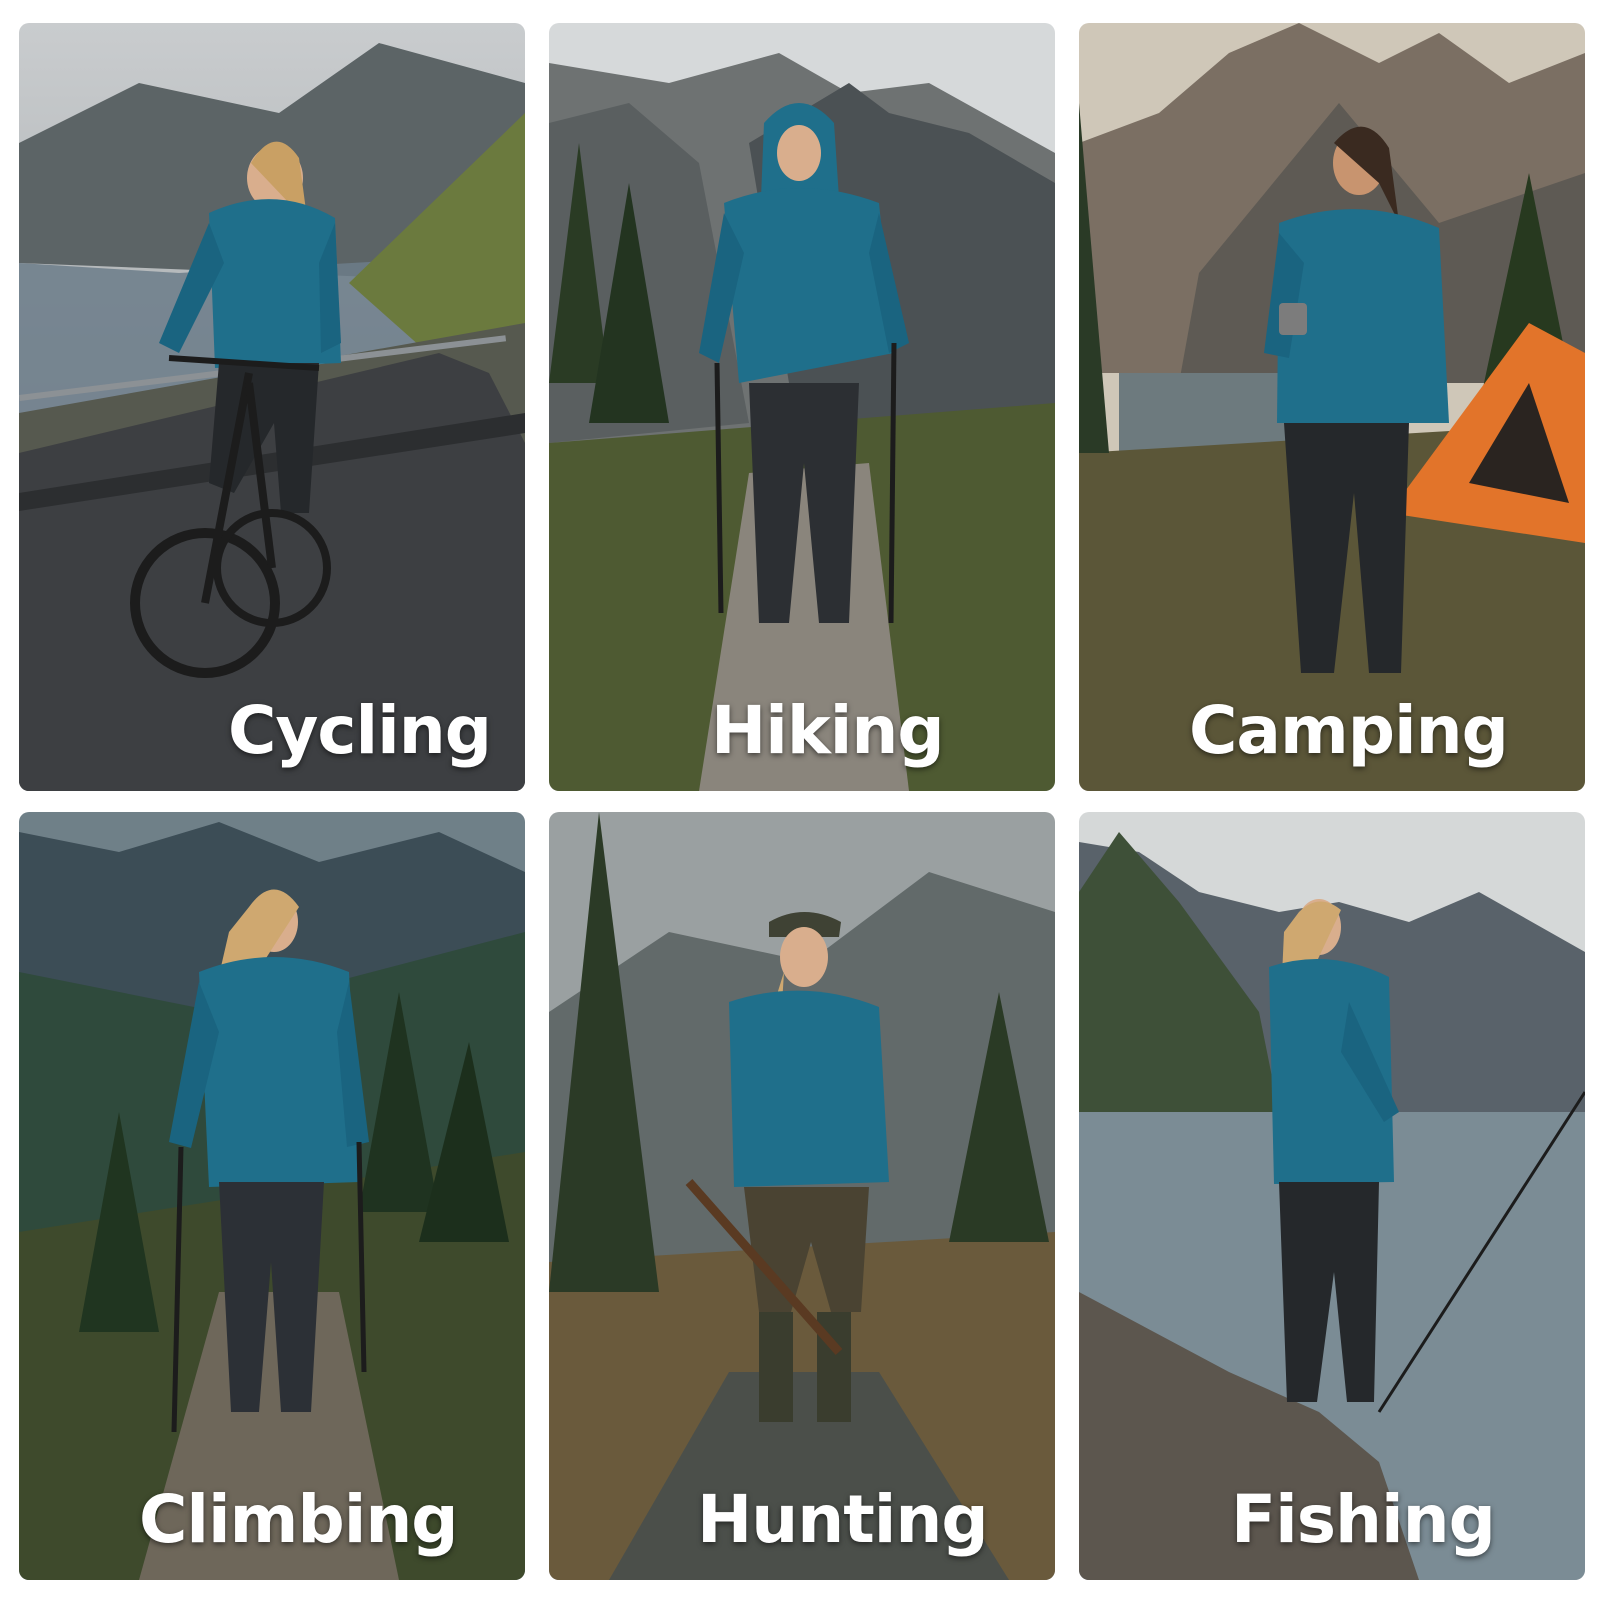 Image resolution: width=1600 pixels, height=1600 pixels. I want to click on activity-label: Hiking, so click(828, 730).